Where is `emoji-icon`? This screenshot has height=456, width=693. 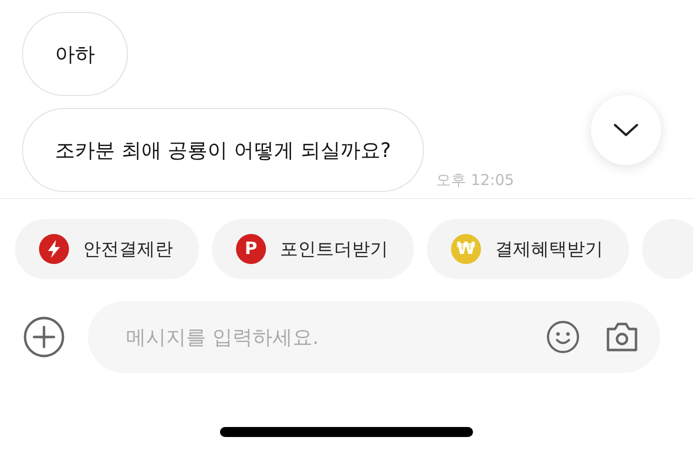
emoji-icon is located at coordinates (563, 337).